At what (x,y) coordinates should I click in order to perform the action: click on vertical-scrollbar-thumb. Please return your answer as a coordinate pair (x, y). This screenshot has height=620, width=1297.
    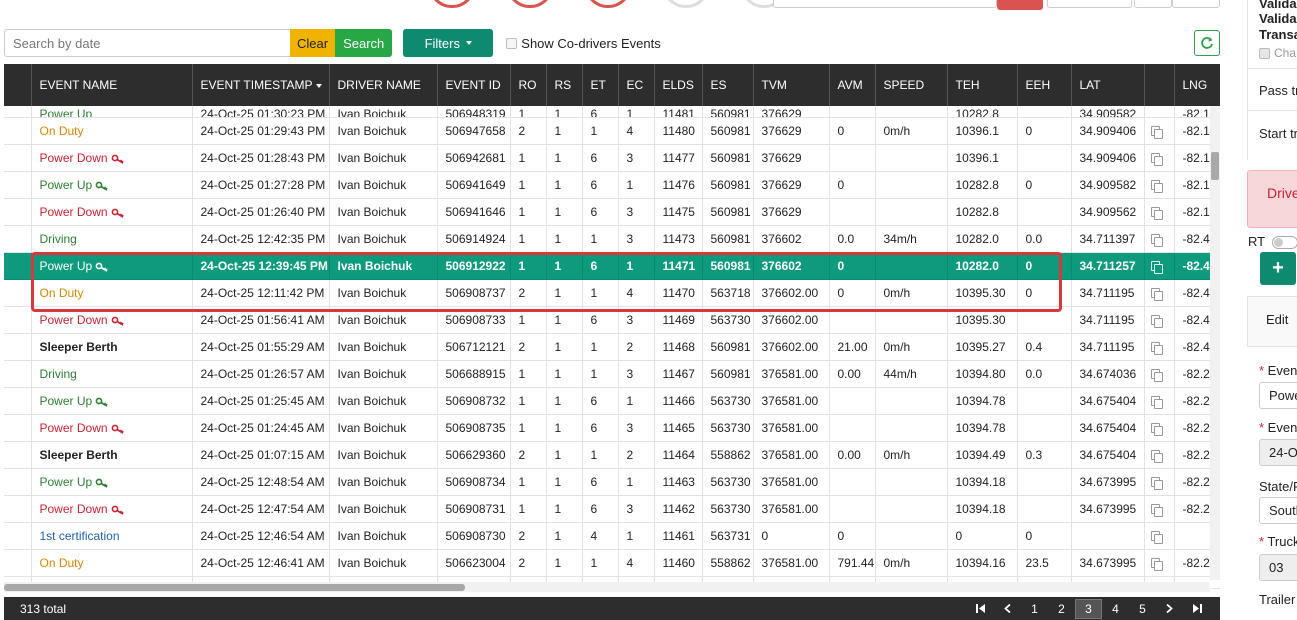
    Looking at the image, I should click on (1215, 166).